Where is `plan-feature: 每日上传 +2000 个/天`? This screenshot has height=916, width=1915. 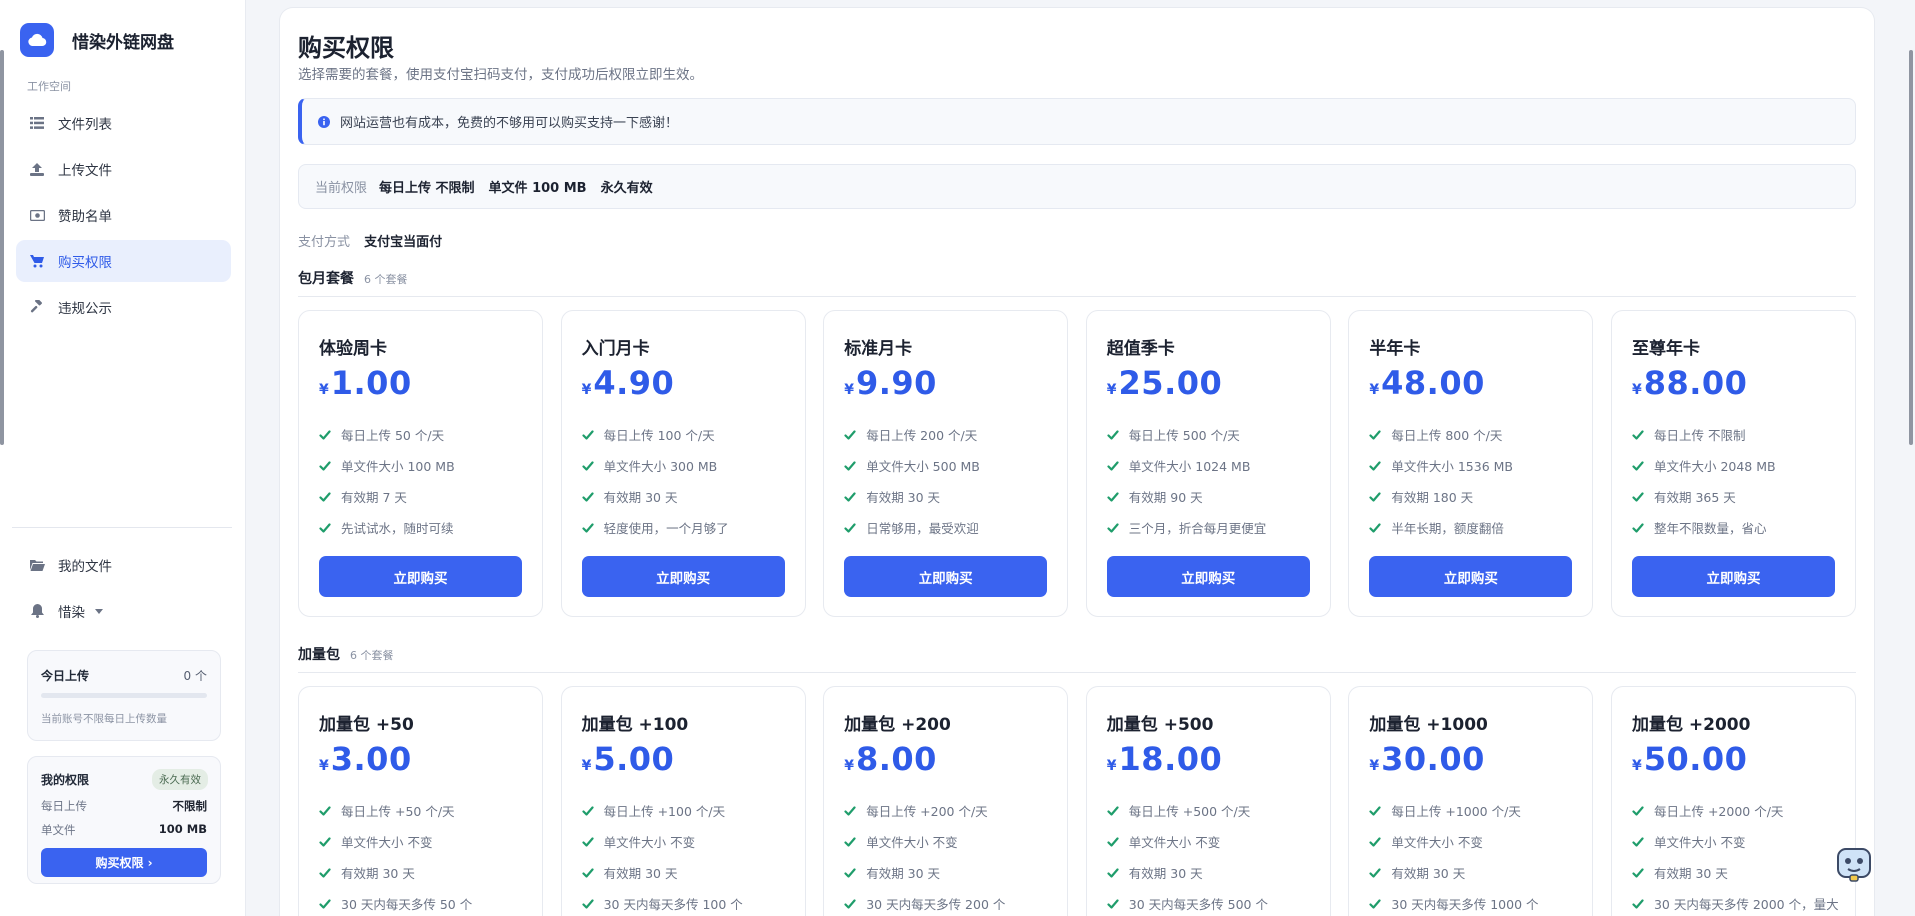 plan-feature: 每日上传 +2000 个/天 is located at coordinates (1739, 810).